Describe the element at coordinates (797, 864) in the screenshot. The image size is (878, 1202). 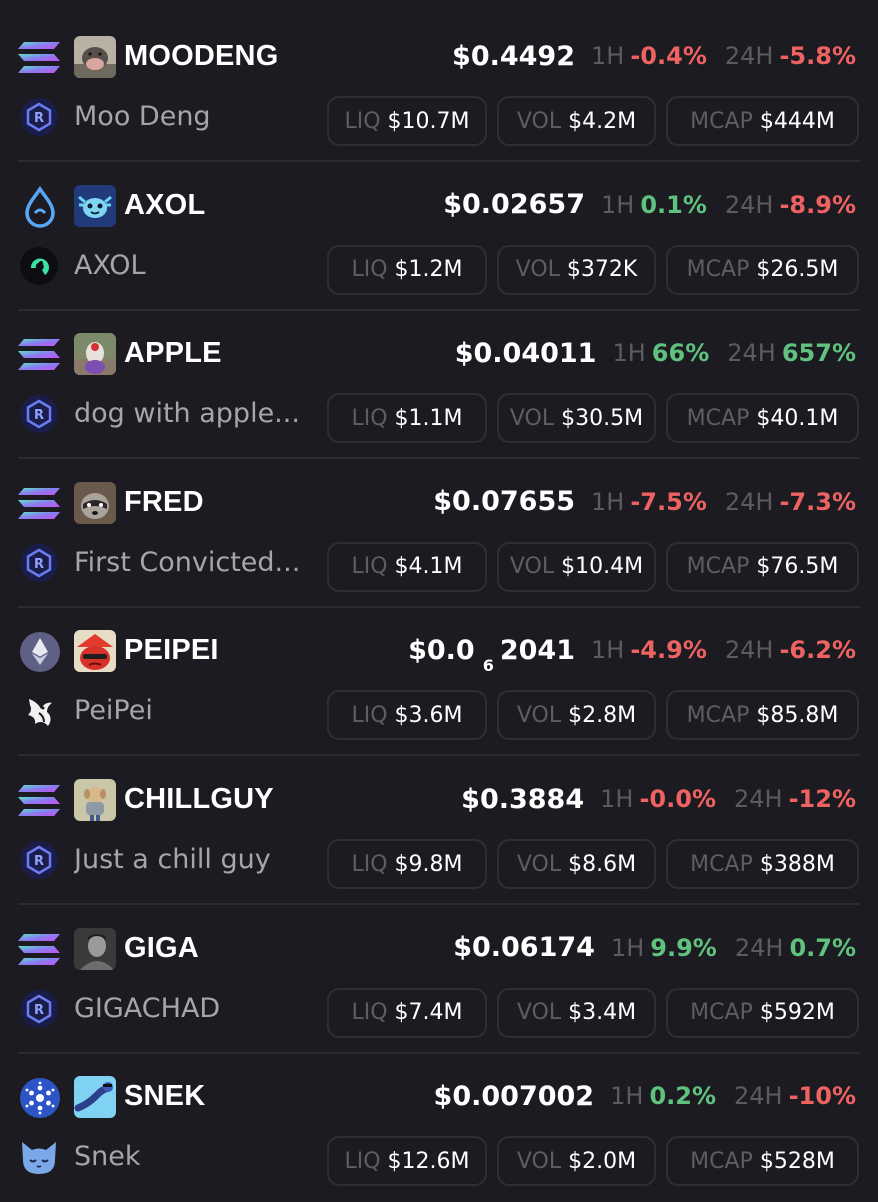
I see `market-cap-value: $388M` at that location.